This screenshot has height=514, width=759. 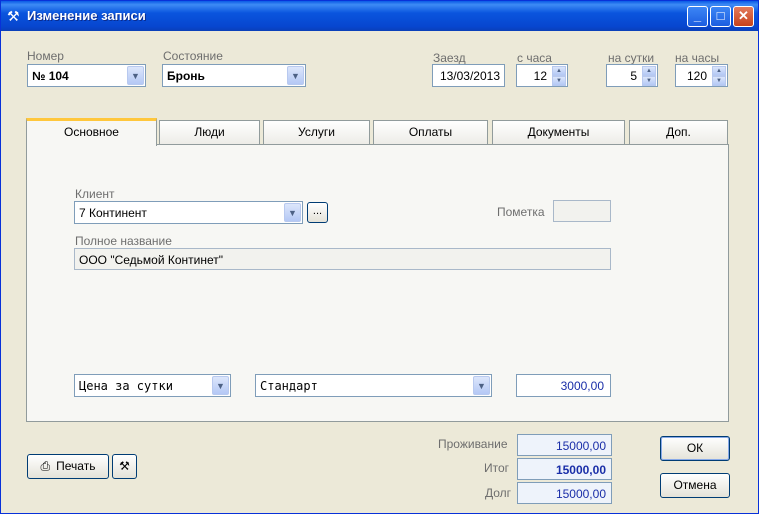 I want to click on days-stepper: 5 ▲ ▼, so click(x=632, y=75).